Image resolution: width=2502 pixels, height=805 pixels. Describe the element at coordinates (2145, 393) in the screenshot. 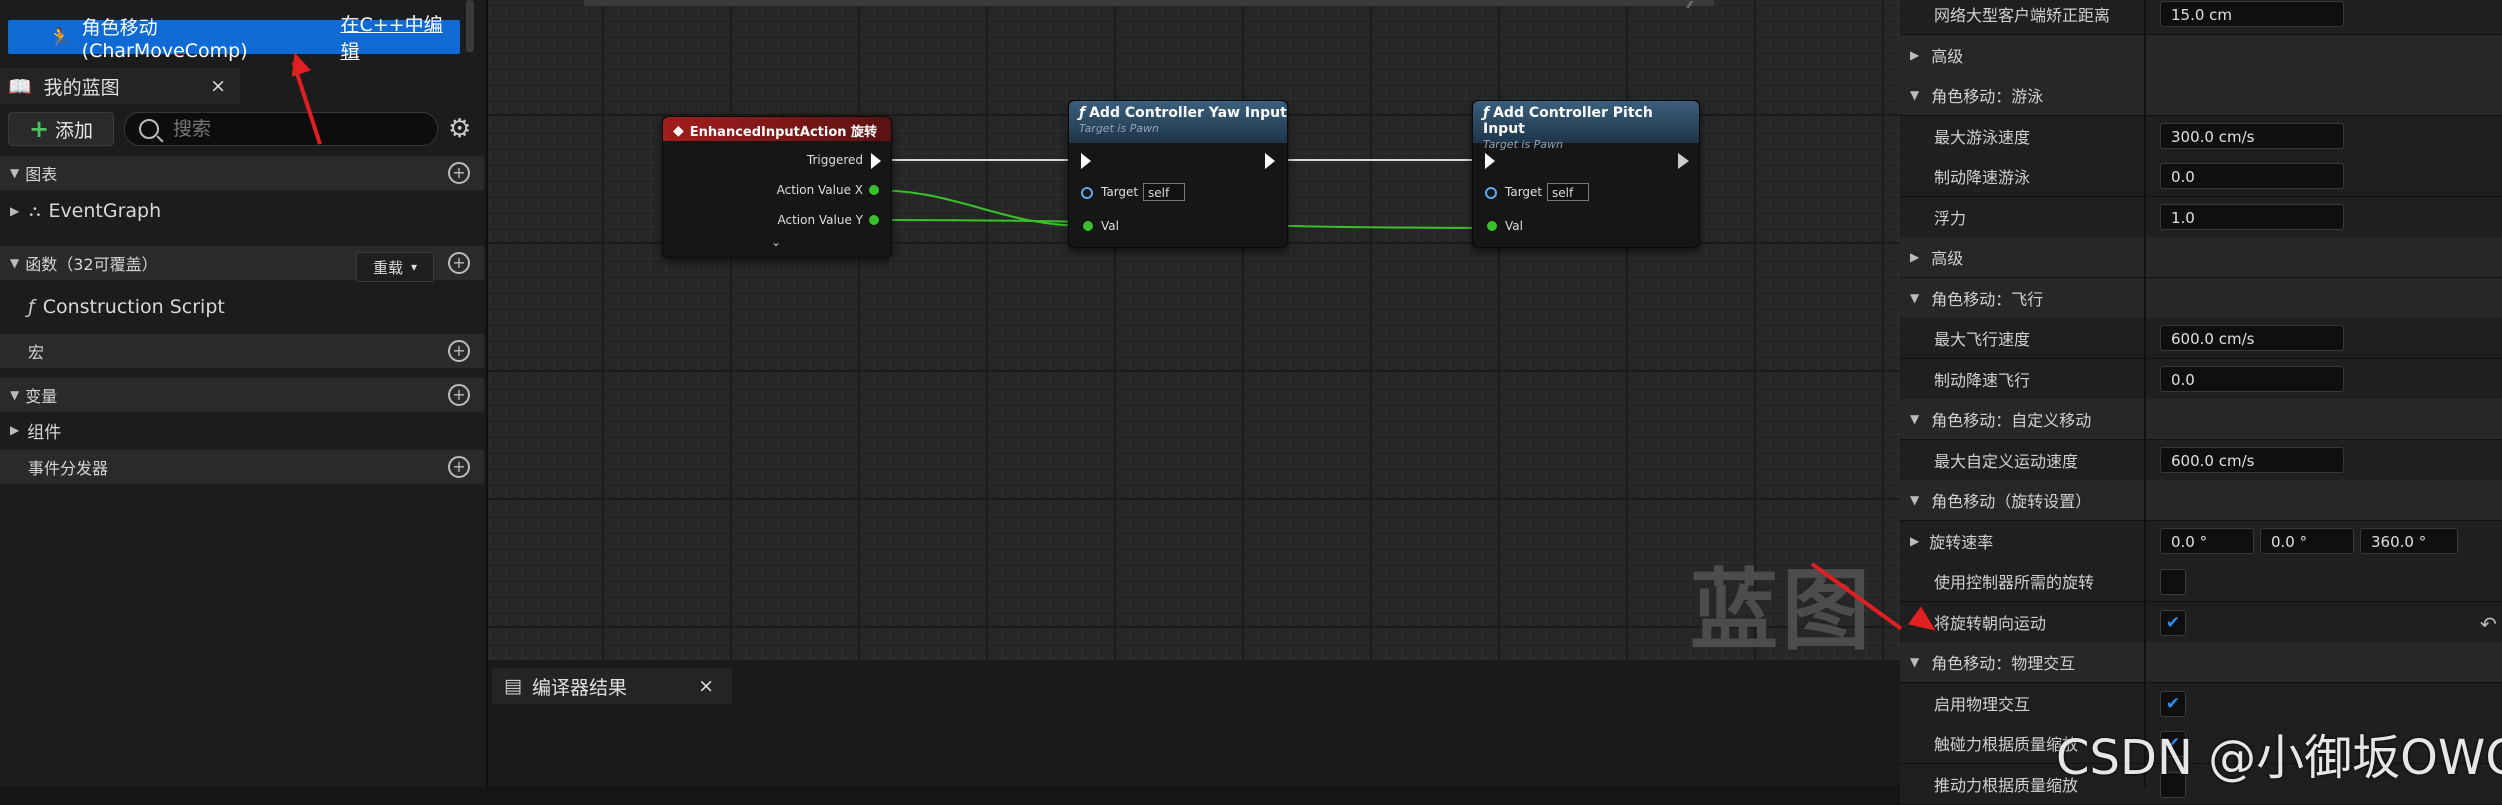

I see `column-divider` at that location.